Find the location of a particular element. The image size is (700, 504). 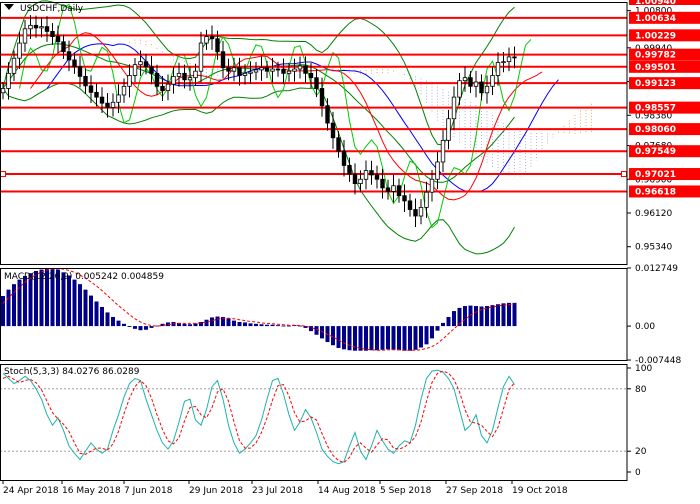

level-price-tag-label: 0.99782 is located at coordinates (655, 56).